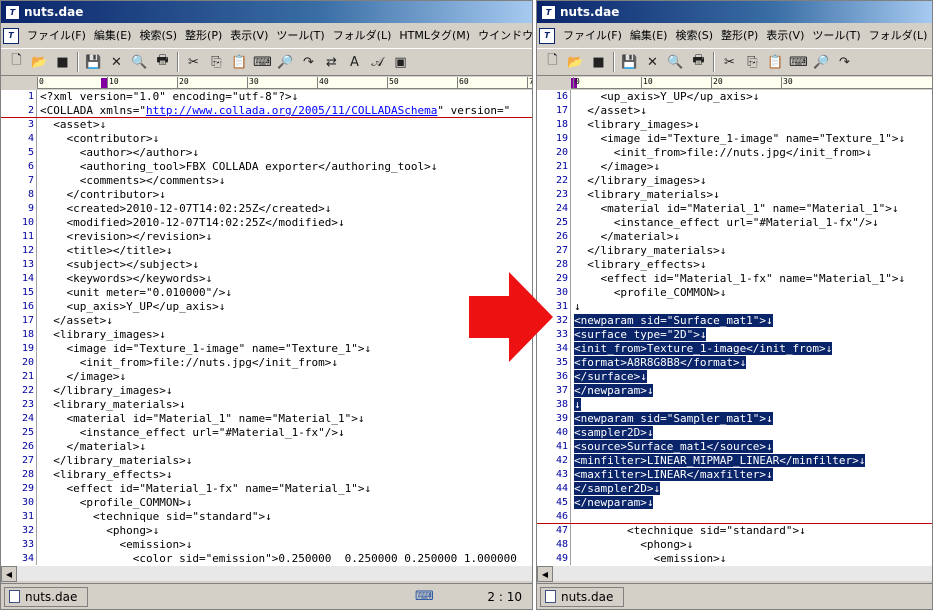 The height and width of the screenshot is (610, 933). What do you see at coordinates (266, 531) in the screenshot?
I see `code-line: 32 <phong>↓` at bounding box center [266, 531].